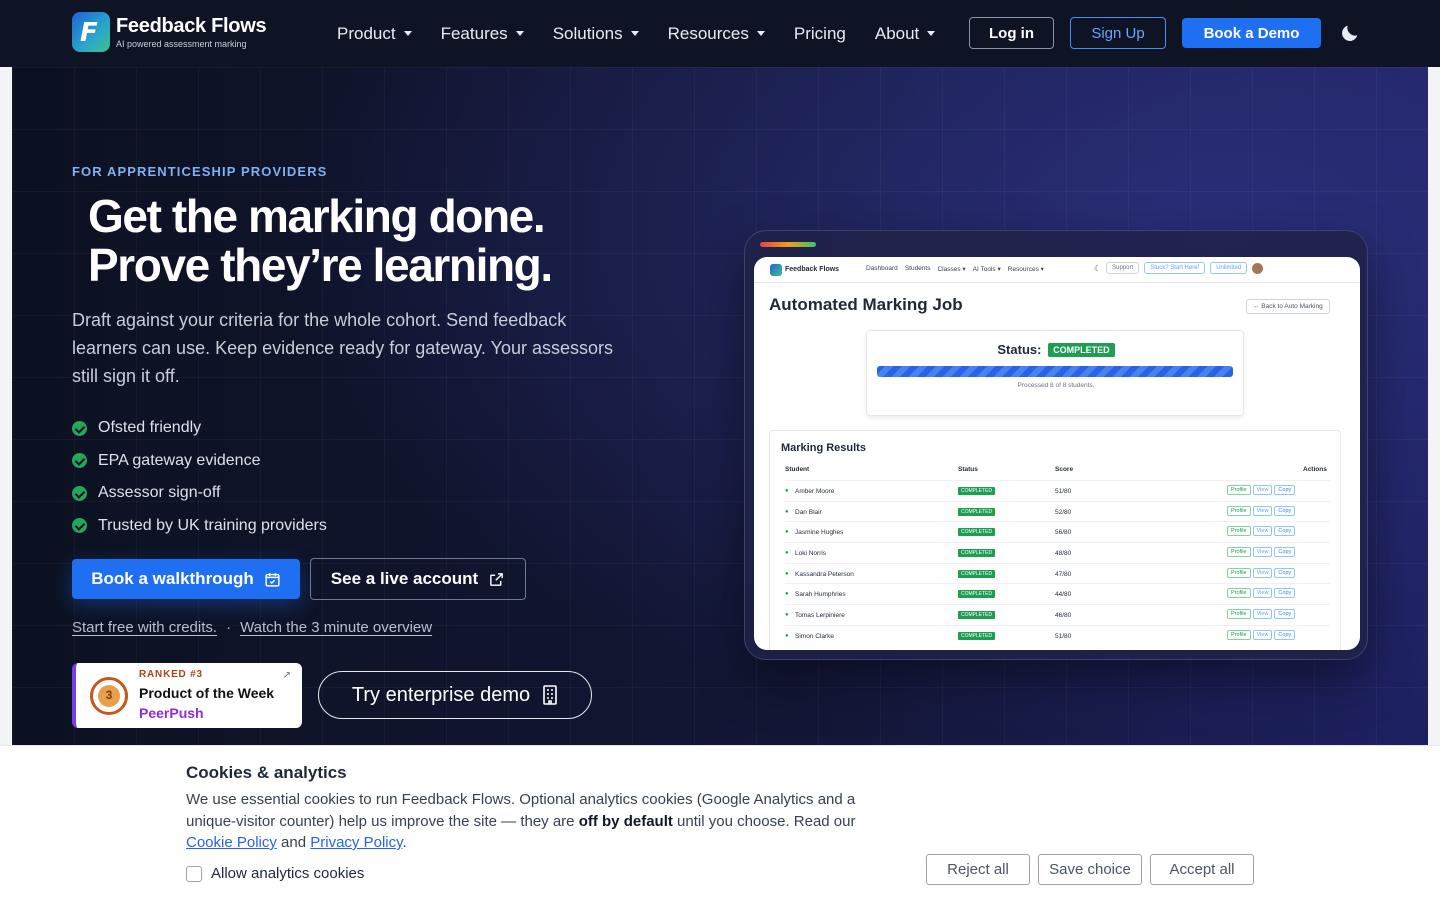 The height and width of the screenshot is (900, 1440). What do you see at coordinates (171, 674) in the screenshot?
I see `badge-rank: RANKED #3` at bounding box center [171, 674].